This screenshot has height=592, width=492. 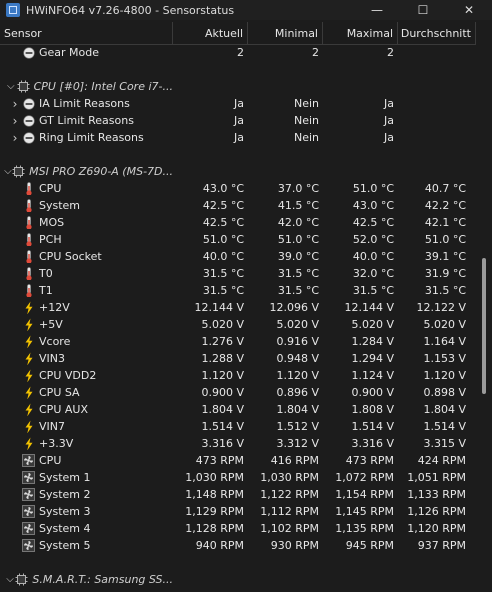 What do you see at coordinates (238, 103) in the screenshot?
I see `sensor-row: › IA Limit Reasons Ja Nein Ja` at bounding box center [238, 103].